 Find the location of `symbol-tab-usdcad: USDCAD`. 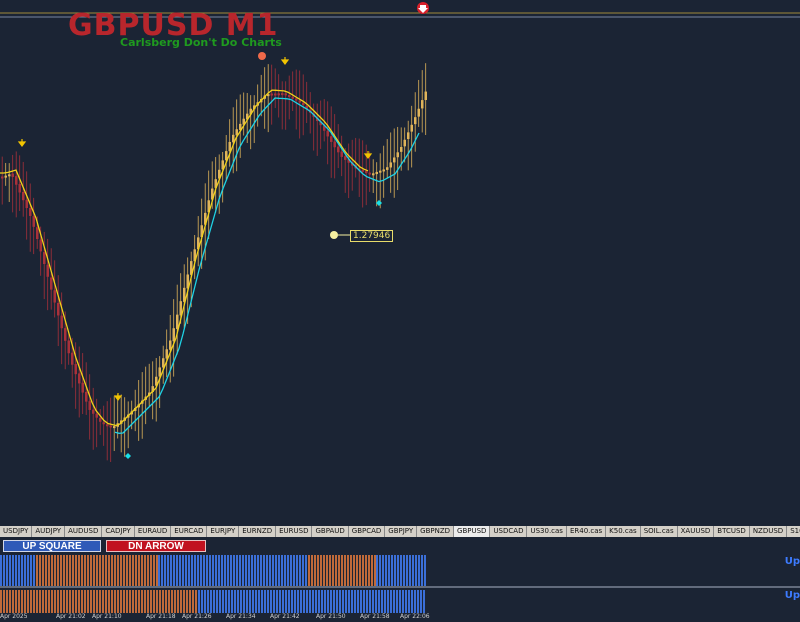

symbol-tab-usdcad: USDCAD is located at coordinates (509, 531).